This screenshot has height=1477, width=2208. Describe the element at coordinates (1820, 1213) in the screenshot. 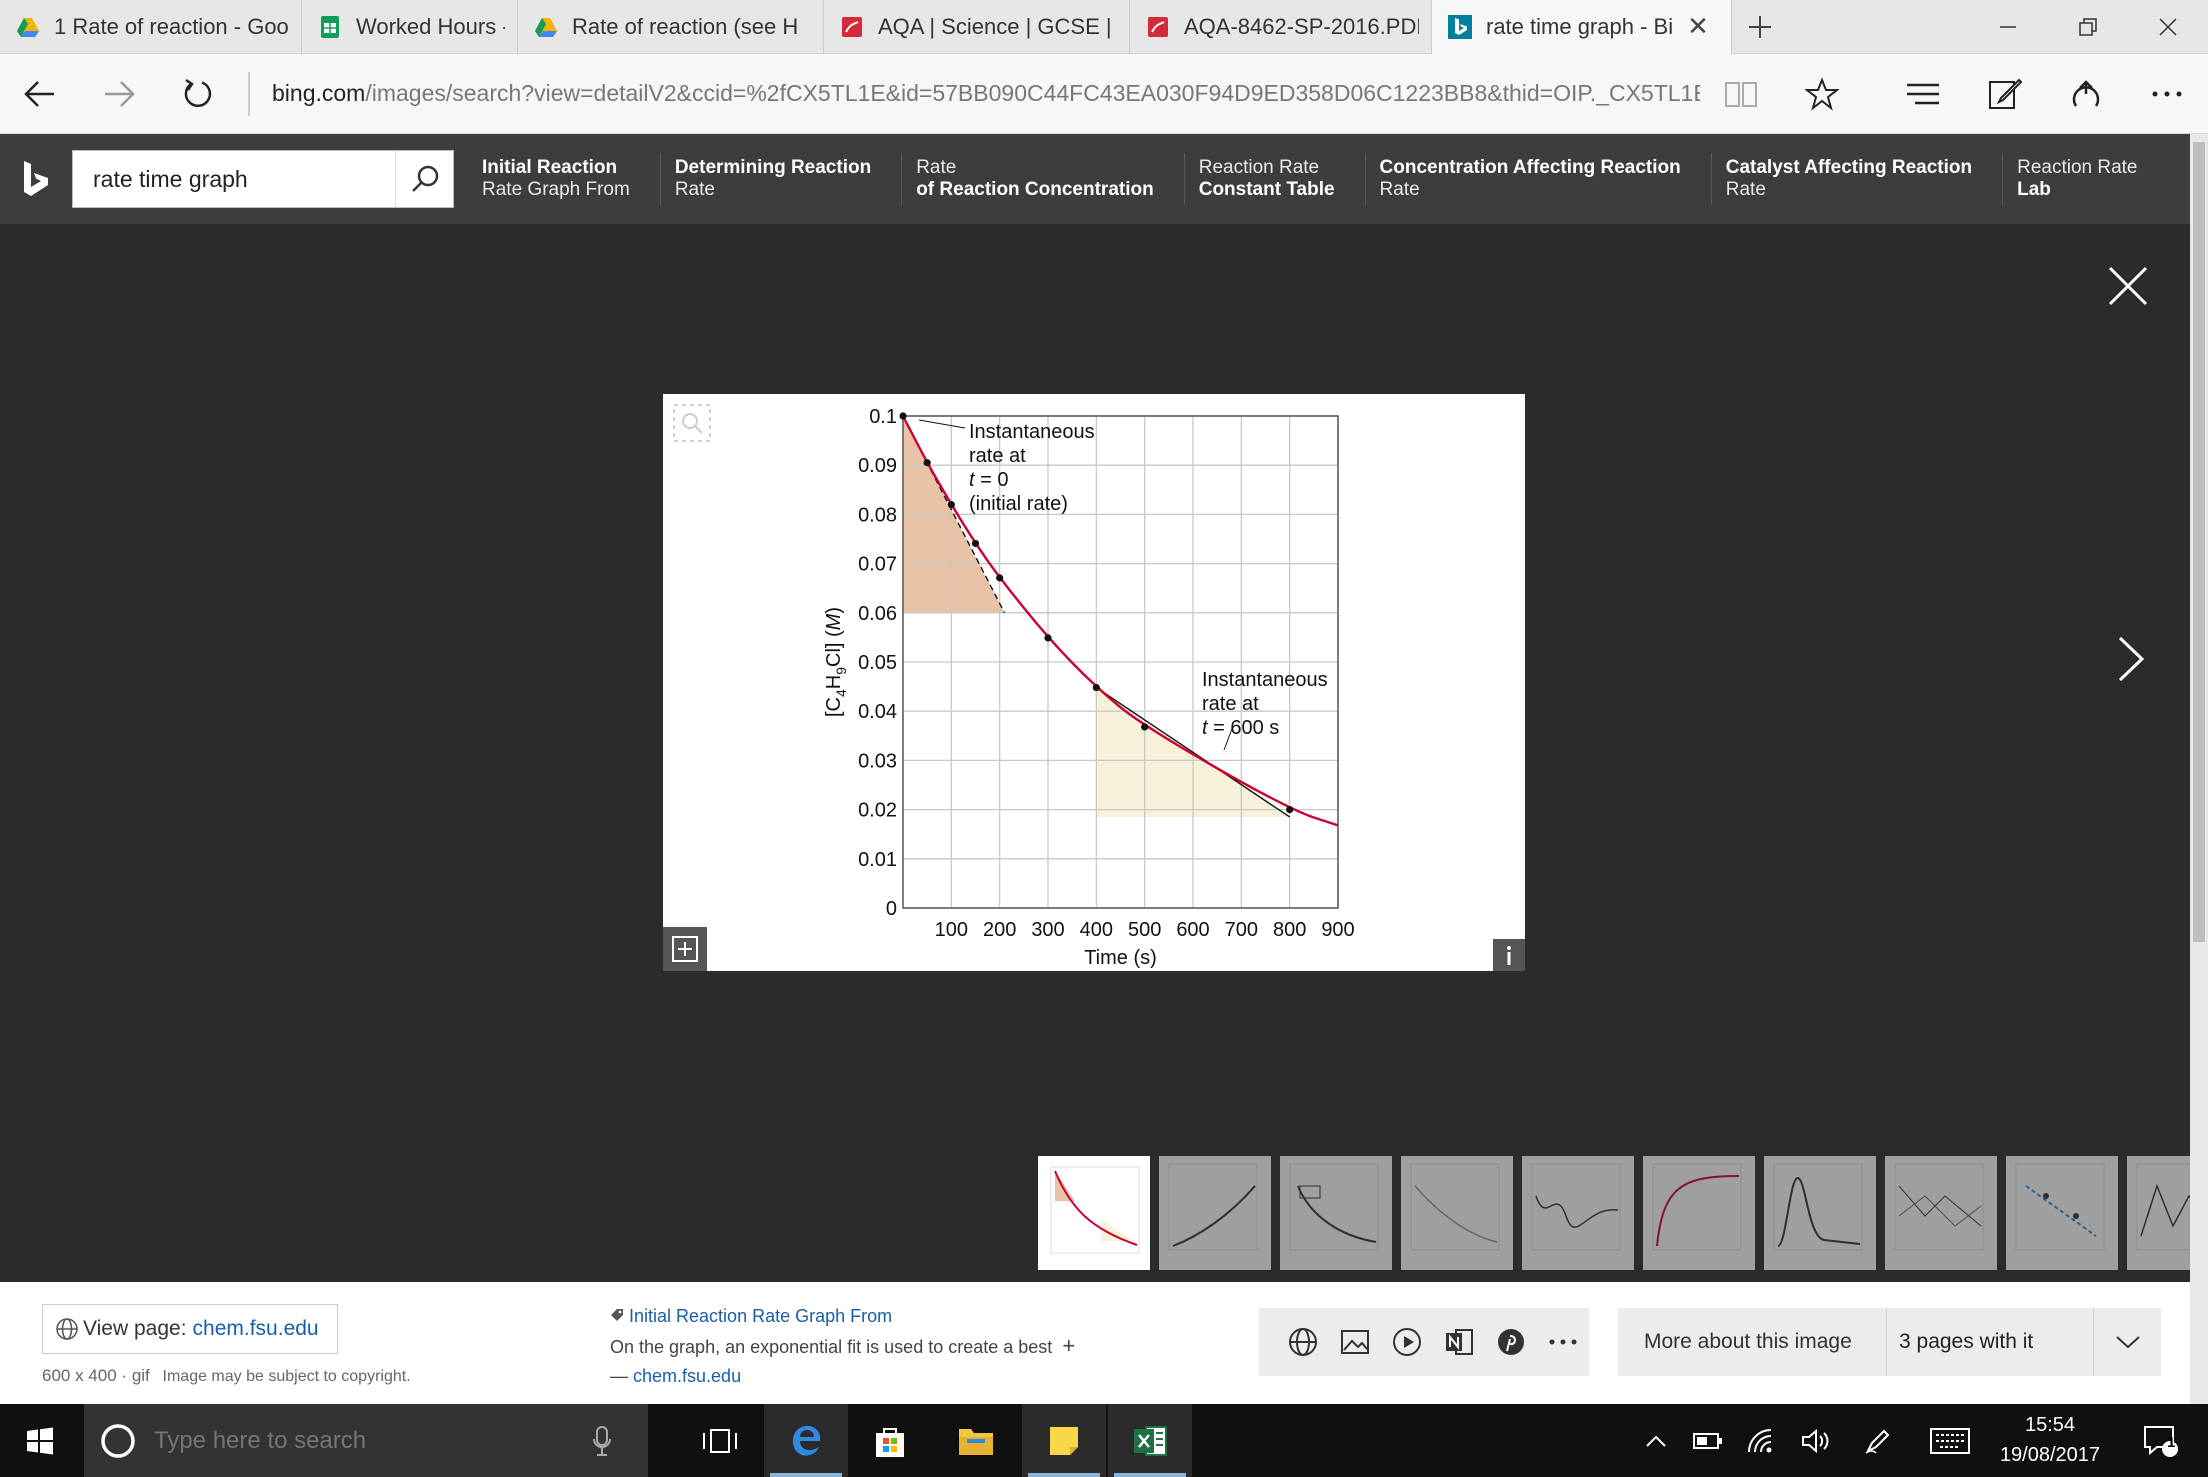

I see `thumbnail-peak` at that location.